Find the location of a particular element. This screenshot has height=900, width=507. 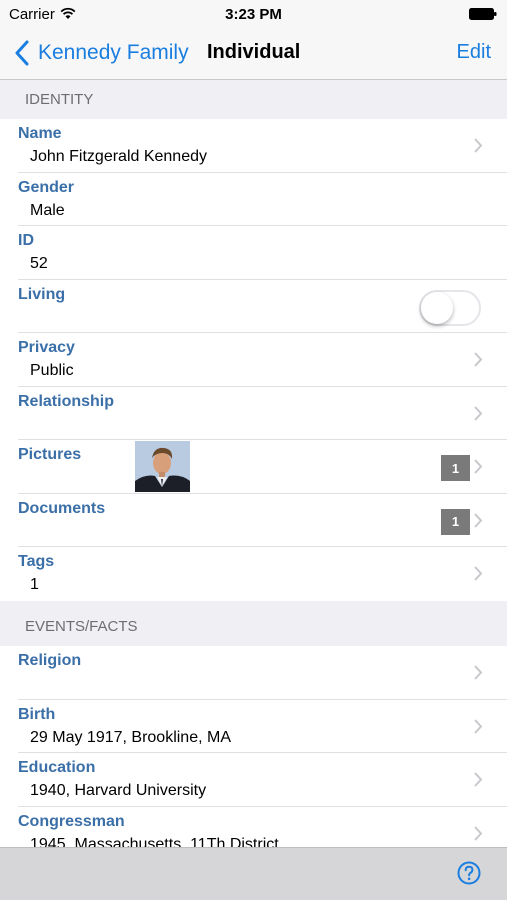

documents-count-badge: 1 is located at coordinates (455, 521).